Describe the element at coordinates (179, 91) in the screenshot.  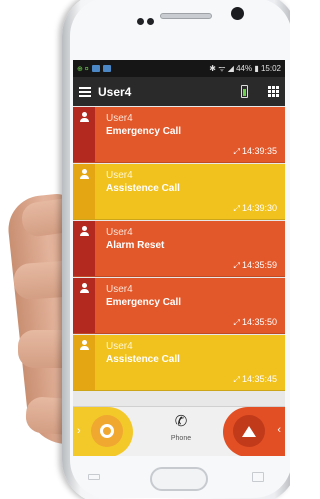
I see `app-bar: User4` at that location.